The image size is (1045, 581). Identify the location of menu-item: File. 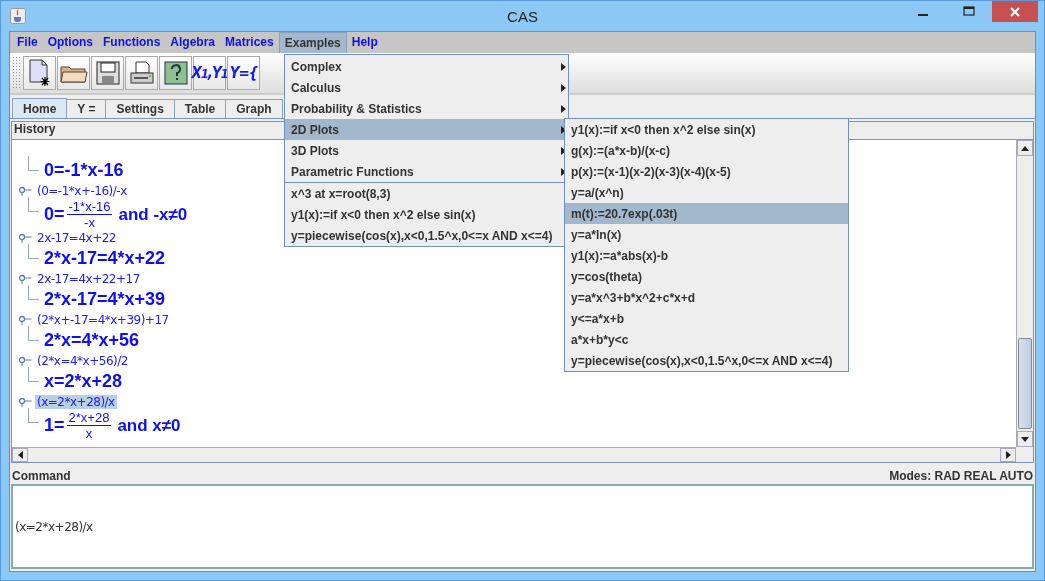
(27, 42).